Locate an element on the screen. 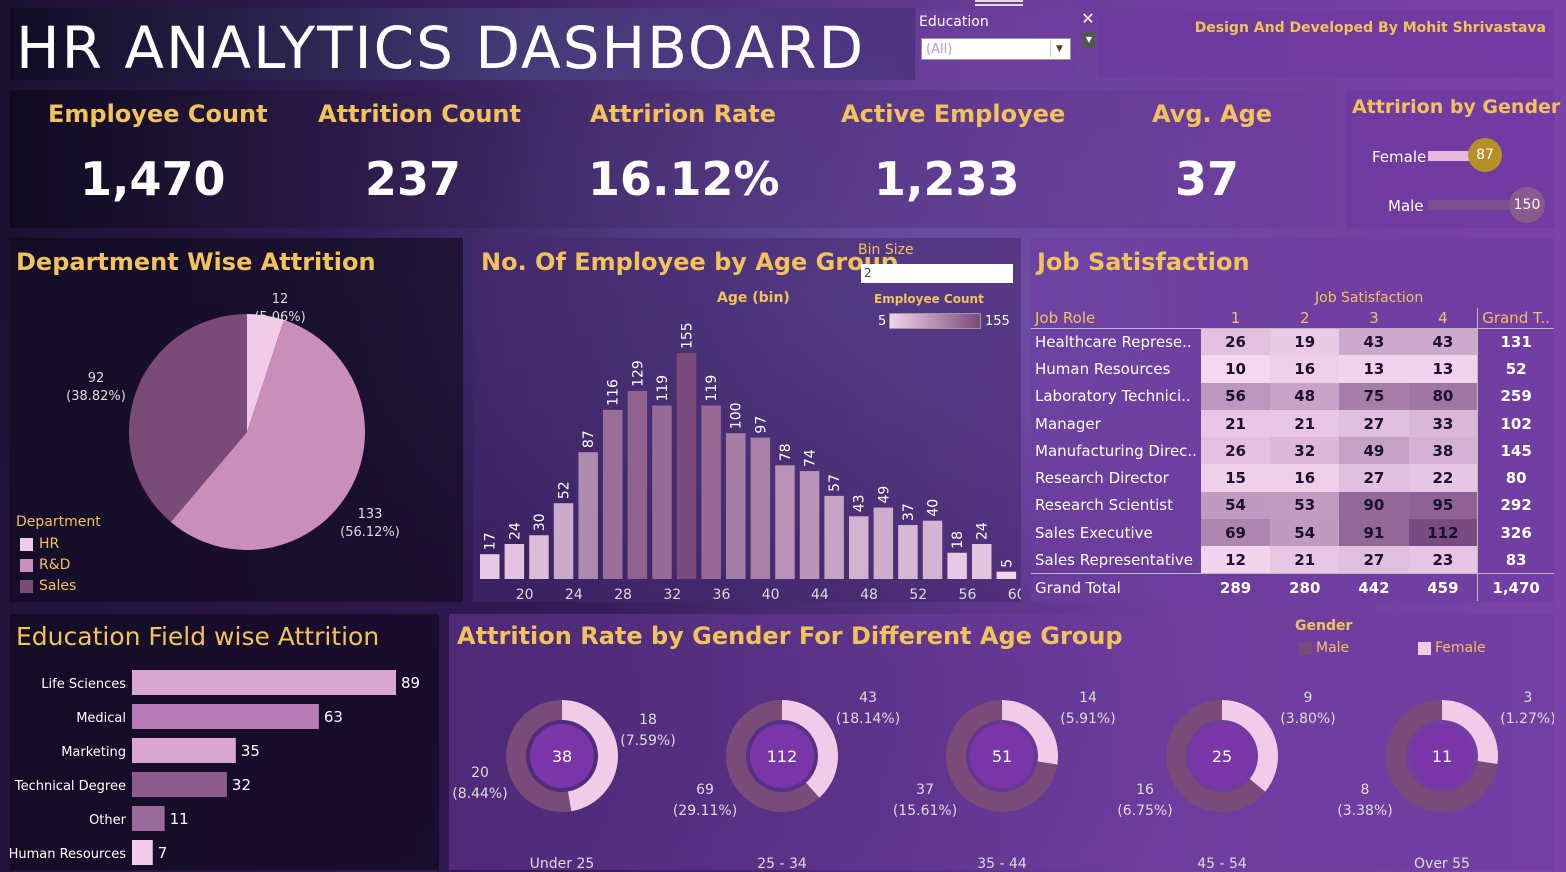 This screenshot has width=1566, height=872. donut-male-count: 16 is located at coordinates (1145, 790).